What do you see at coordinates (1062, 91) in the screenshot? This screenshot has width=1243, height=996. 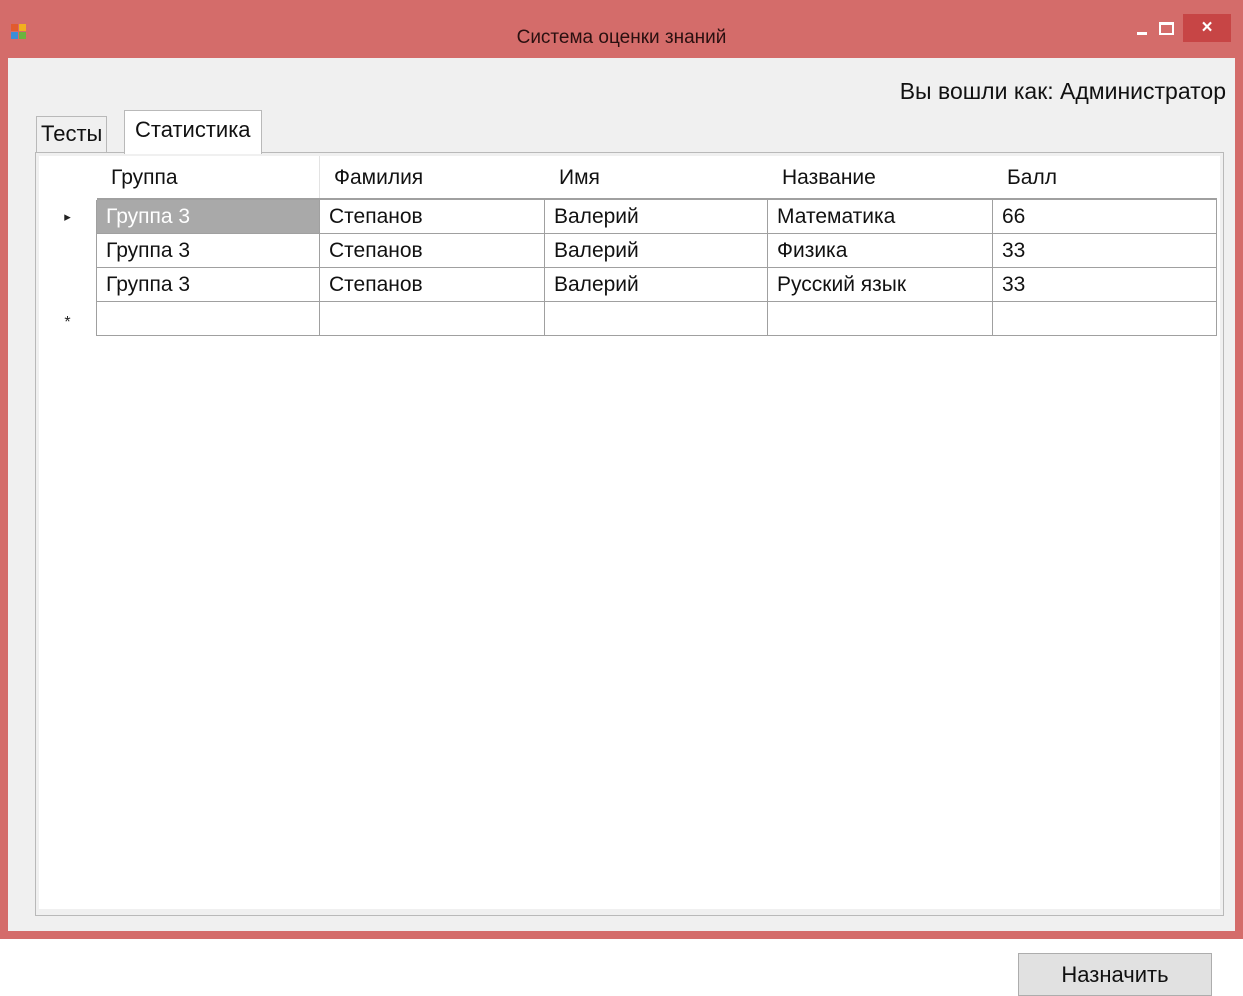 I see `login-status-label: Вы вошли как: Администратор` at bounding box center [1062, 91].